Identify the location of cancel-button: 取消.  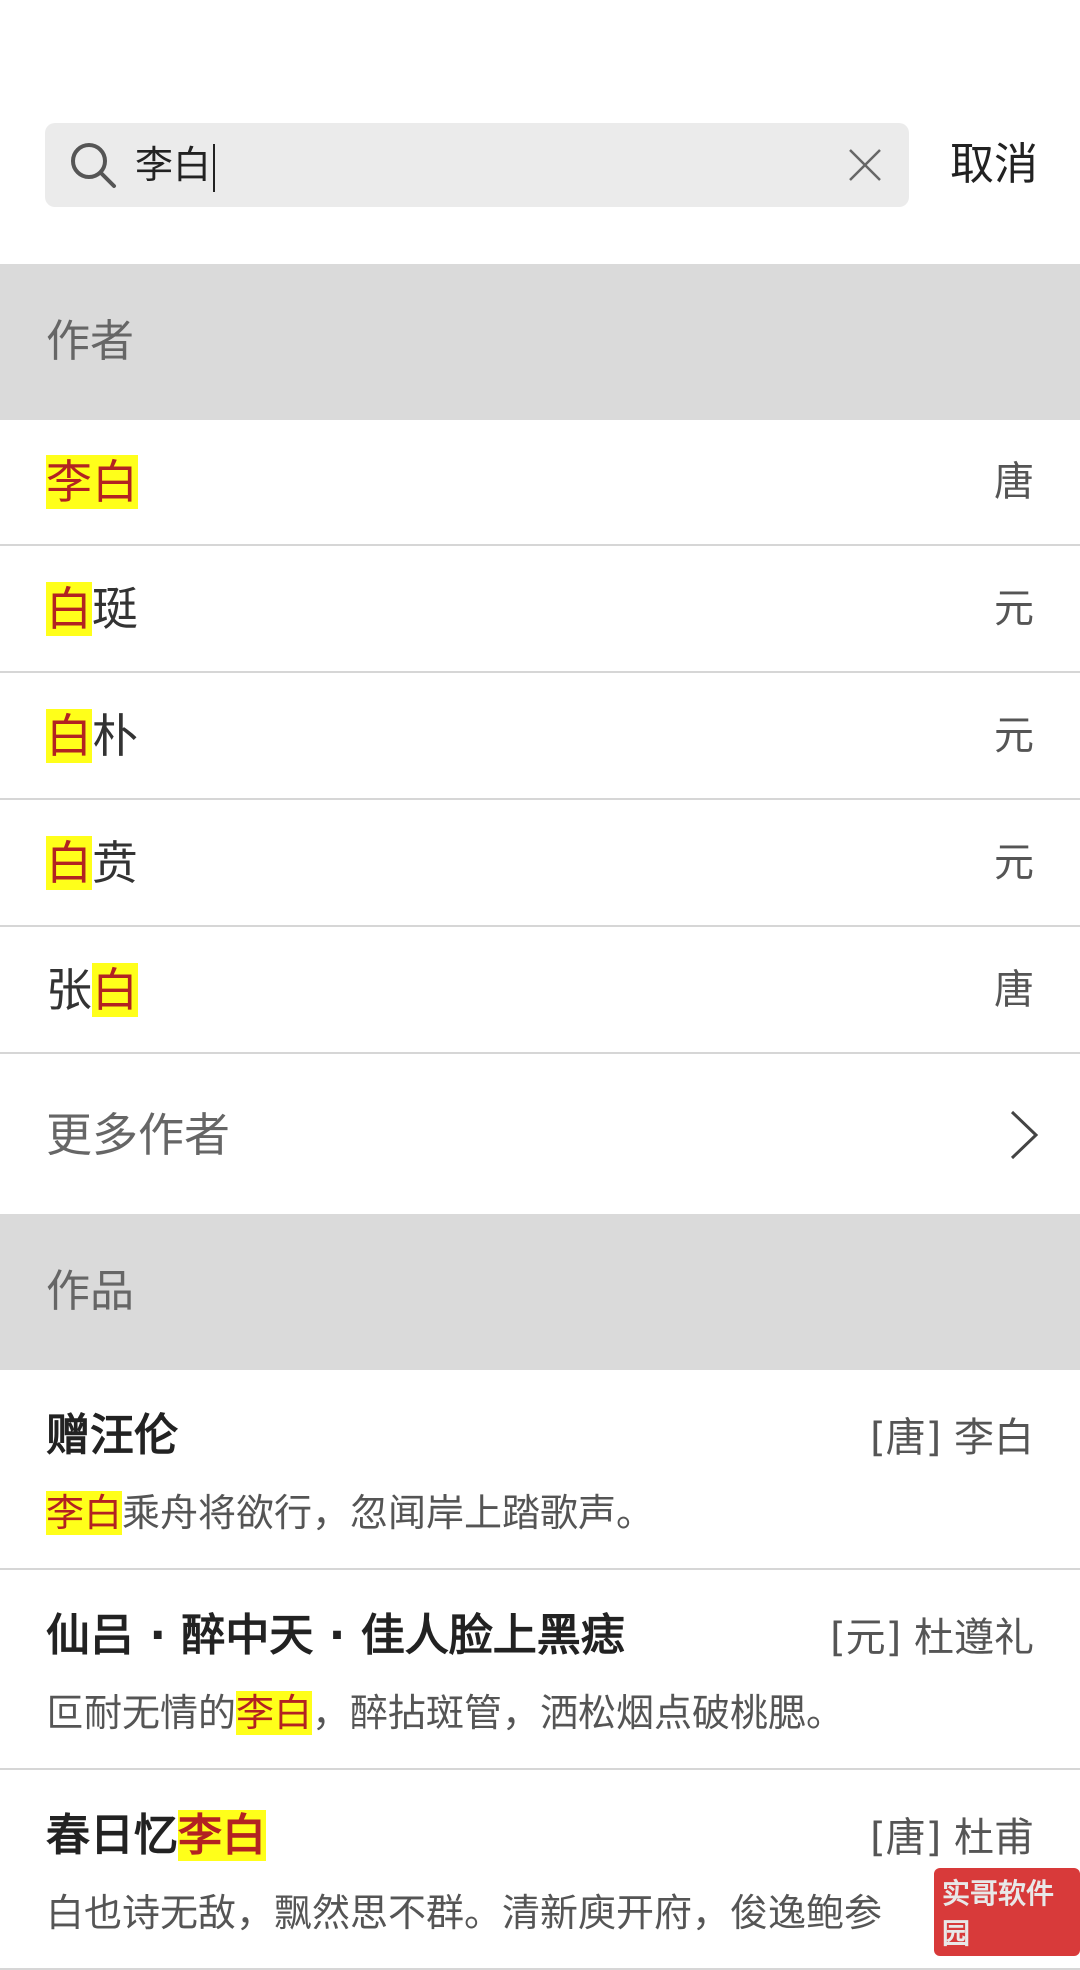
(994, 165).